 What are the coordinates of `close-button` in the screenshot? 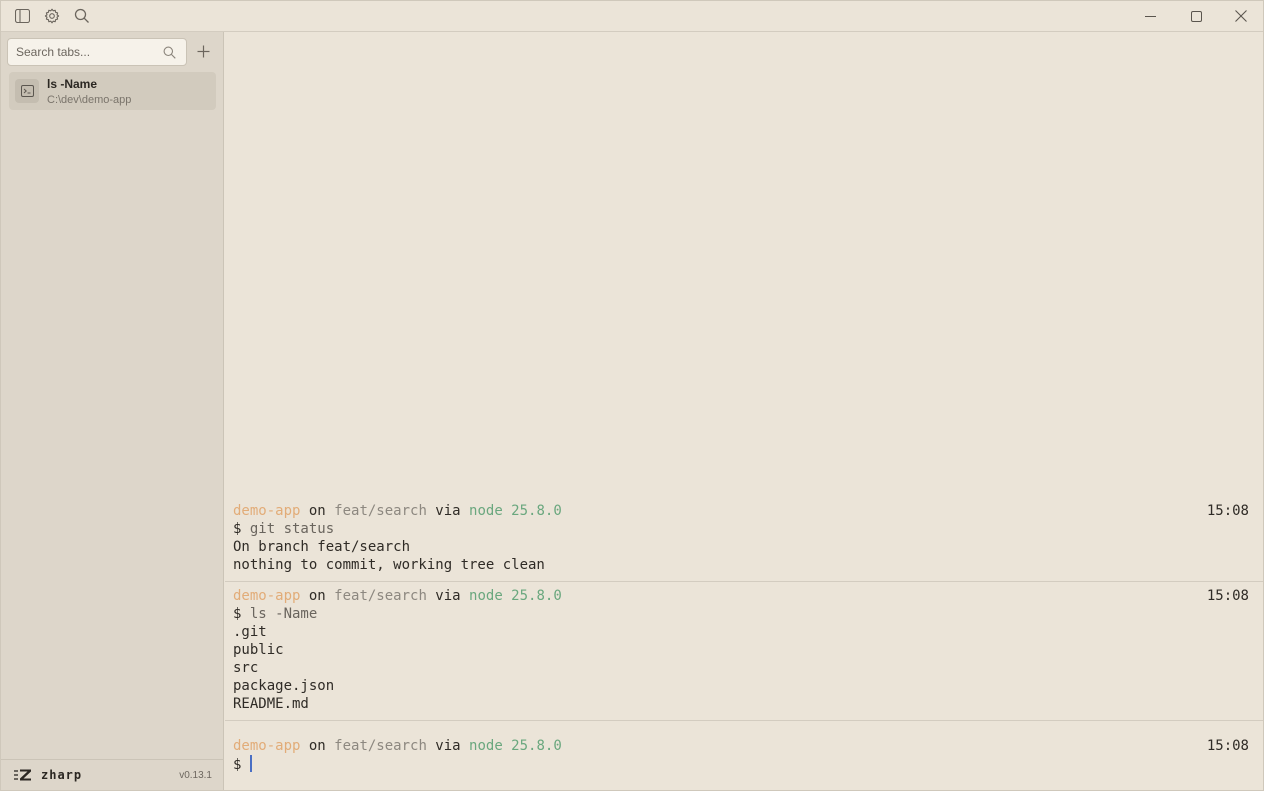 It's located at (1241, 16).